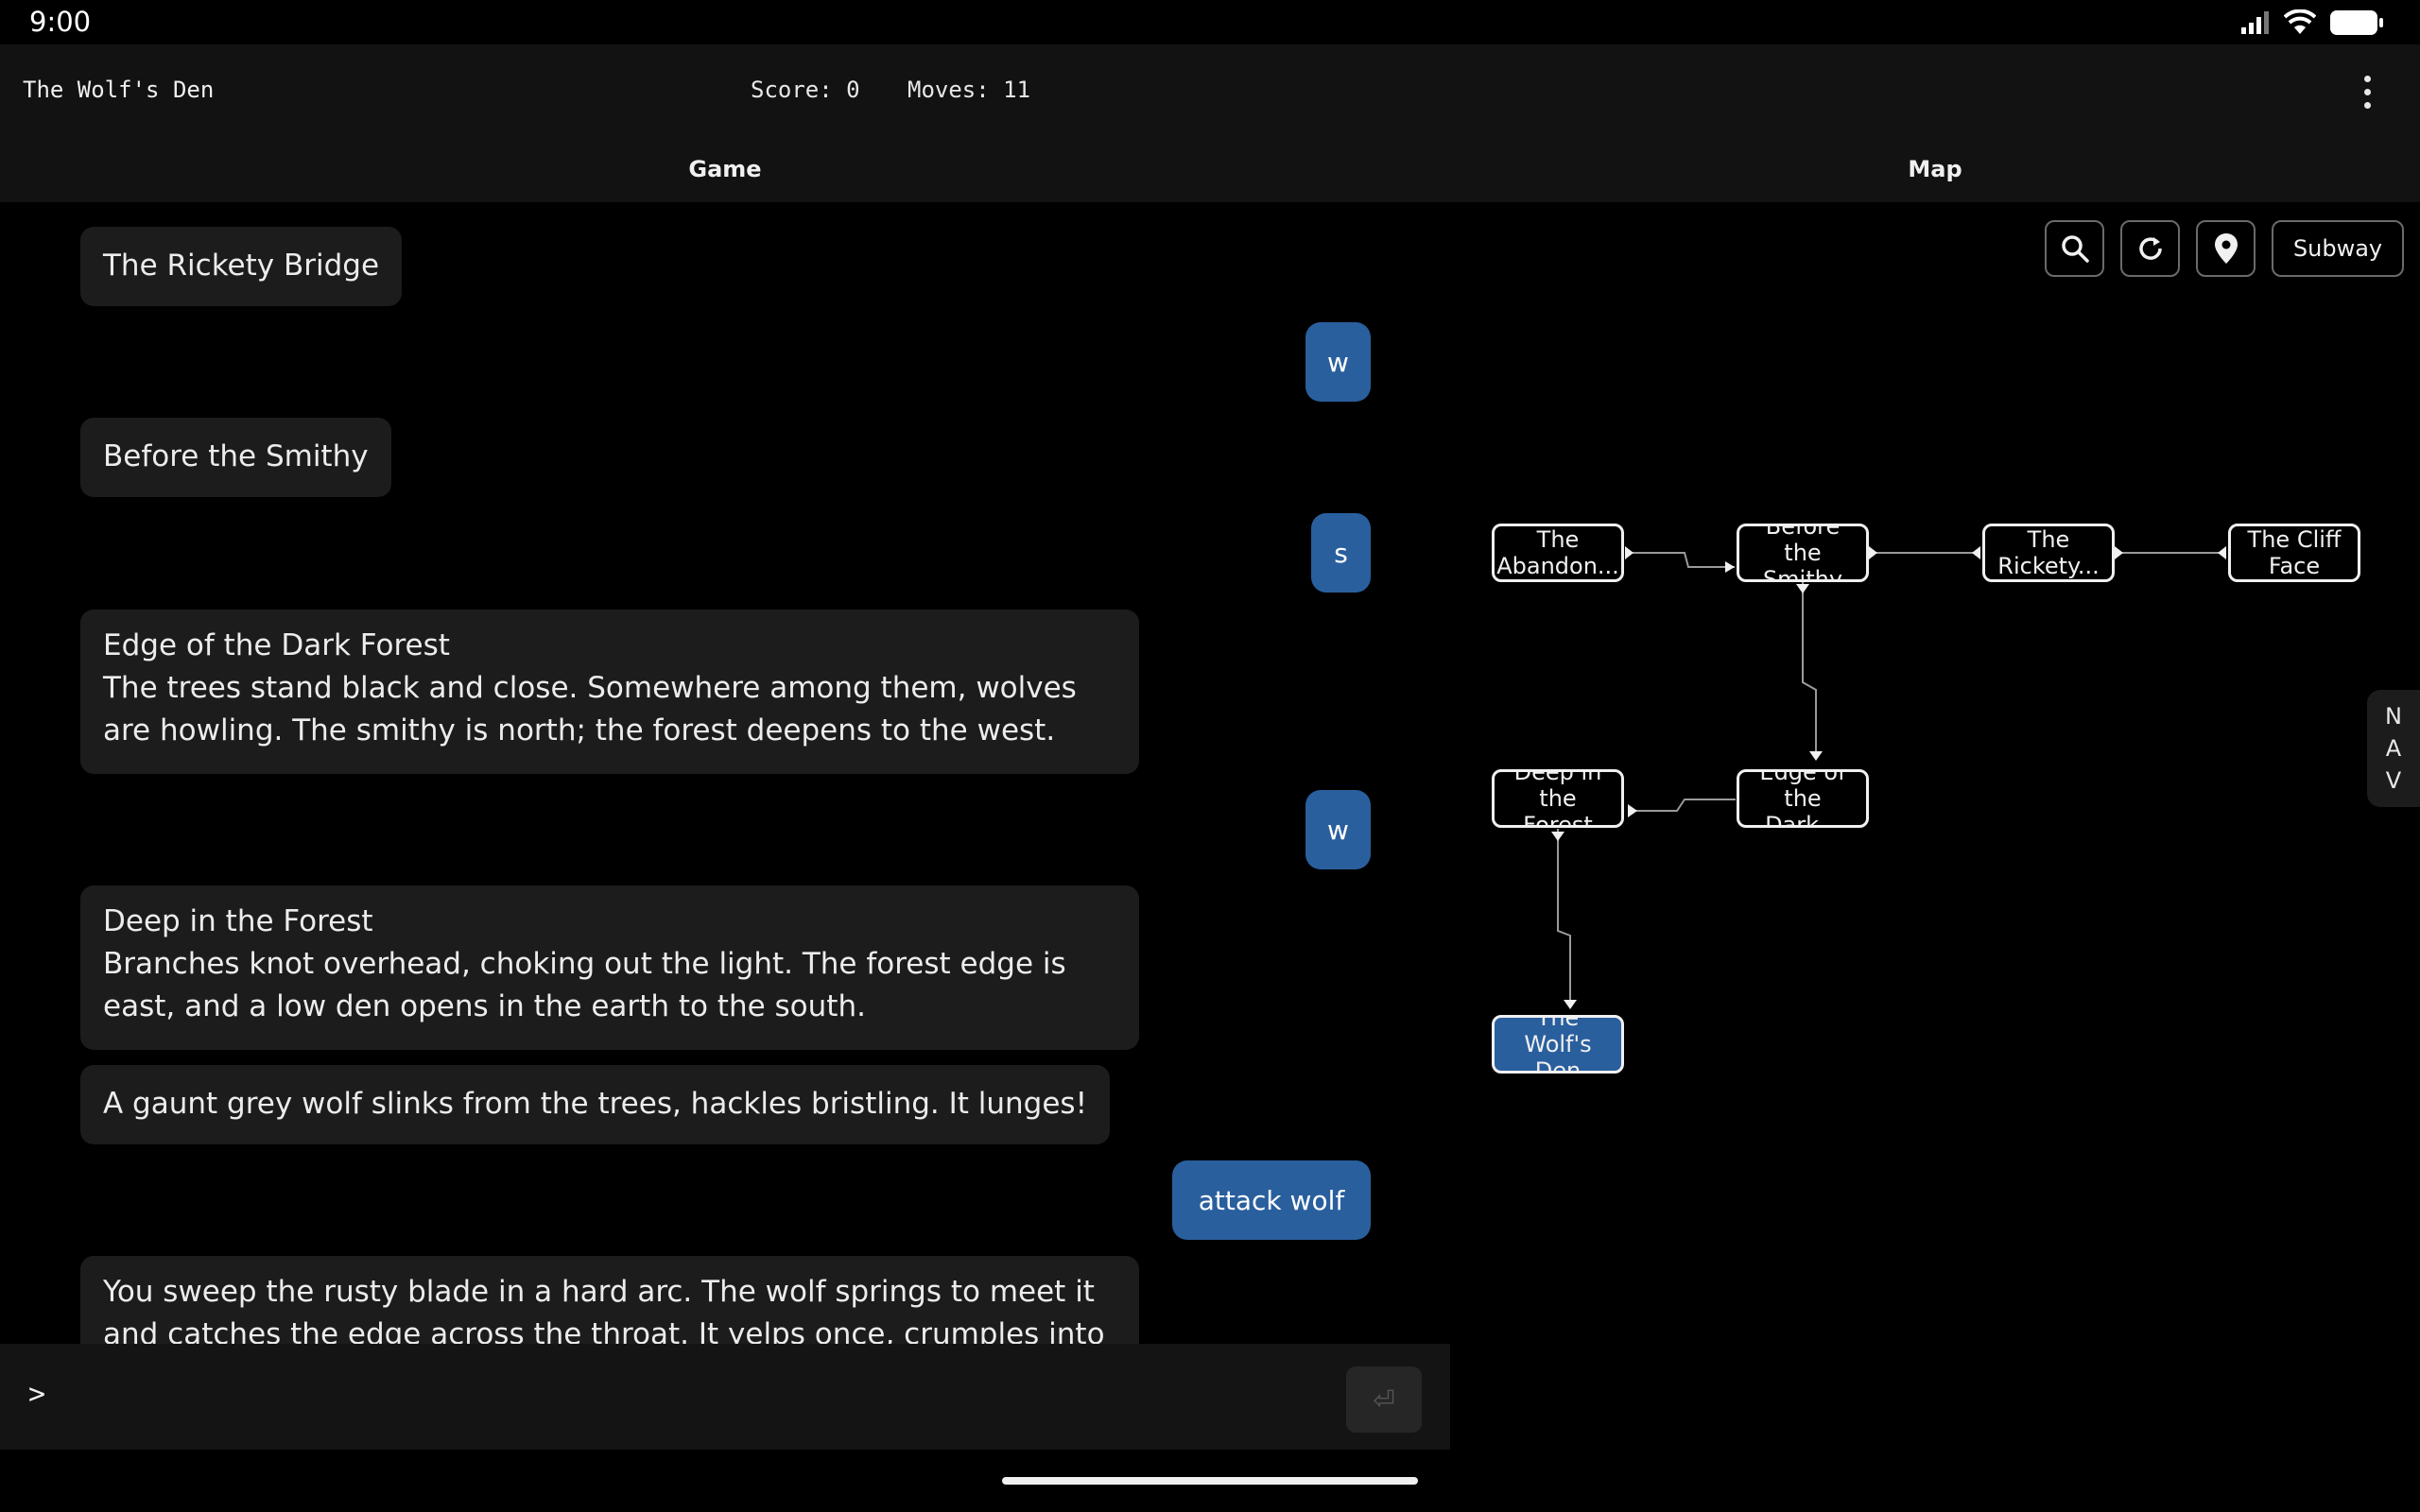  What do you see at coordinates (2294, 566) in the screenshot?
I see `room-label: Face` at bounding box center [2294, 566].